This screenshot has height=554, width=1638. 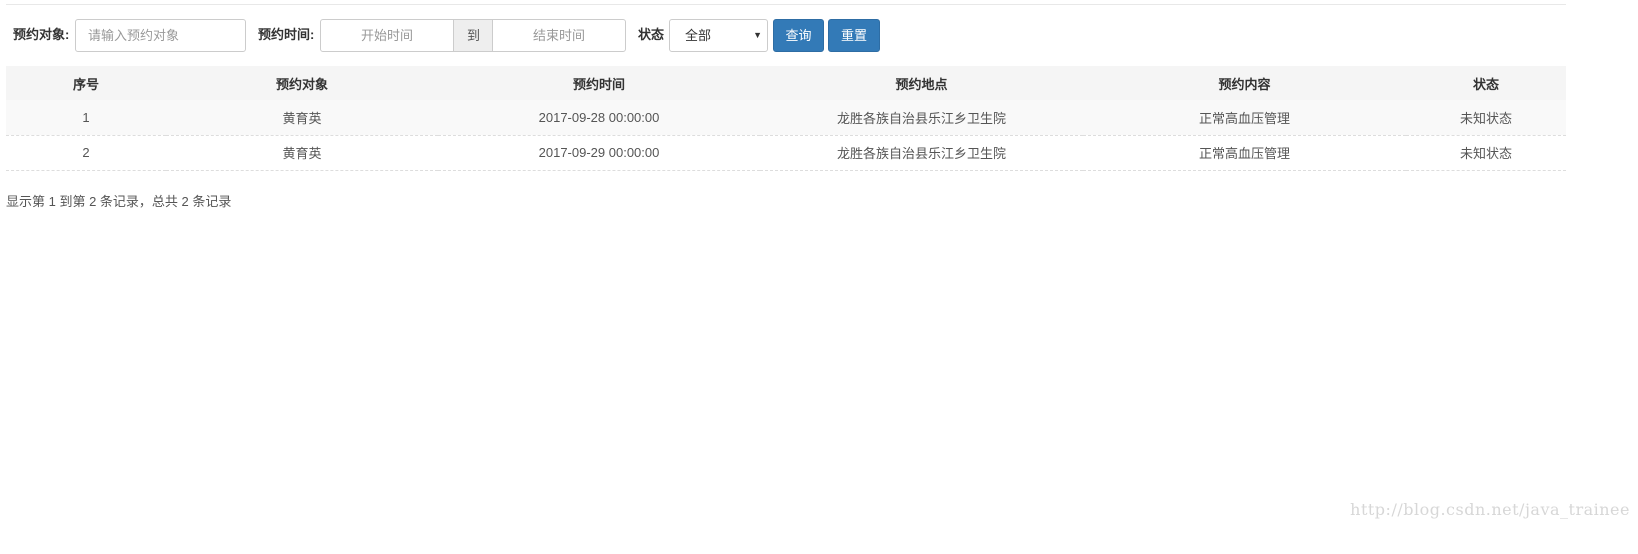 What do you see at coordinates (160, 35) in the screenshot?
I see `target-input` at bounding box center [160, 35].